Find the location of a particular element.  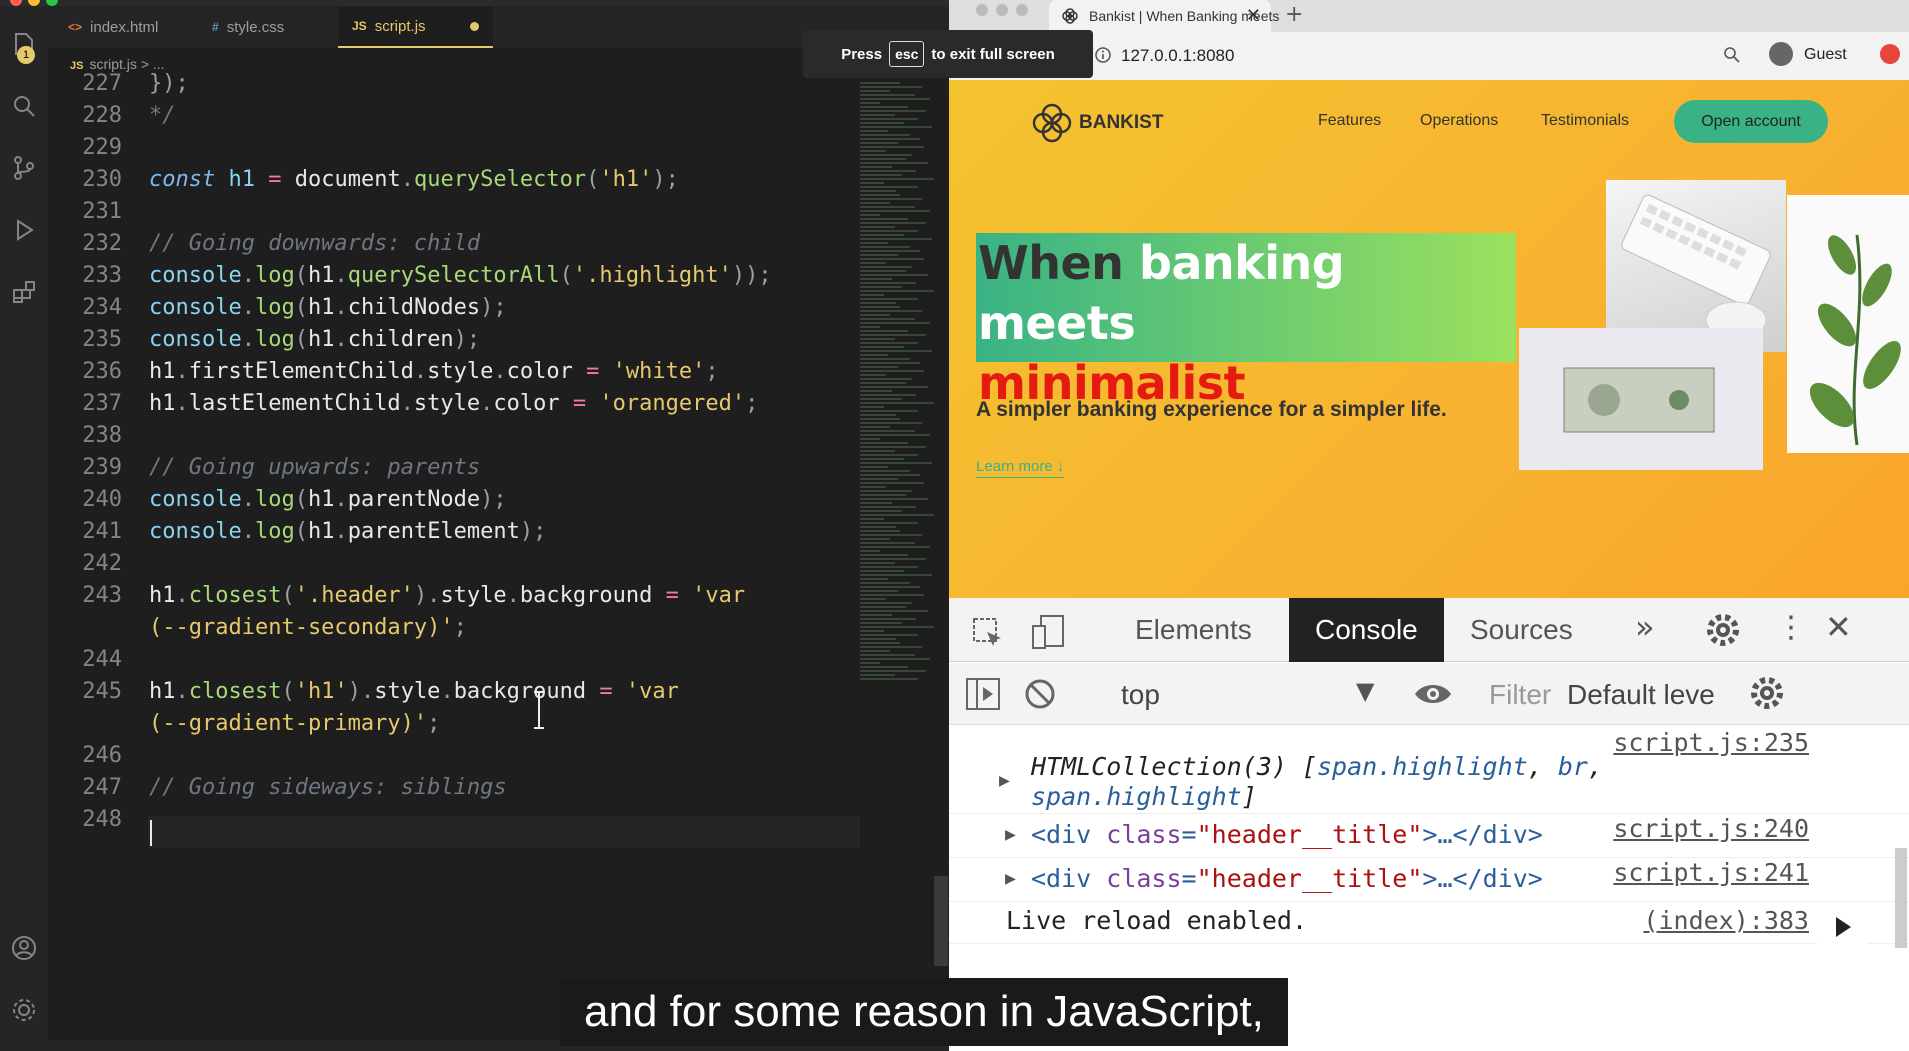

source-link: script.js:235 is located at coordinates (1711, 742).